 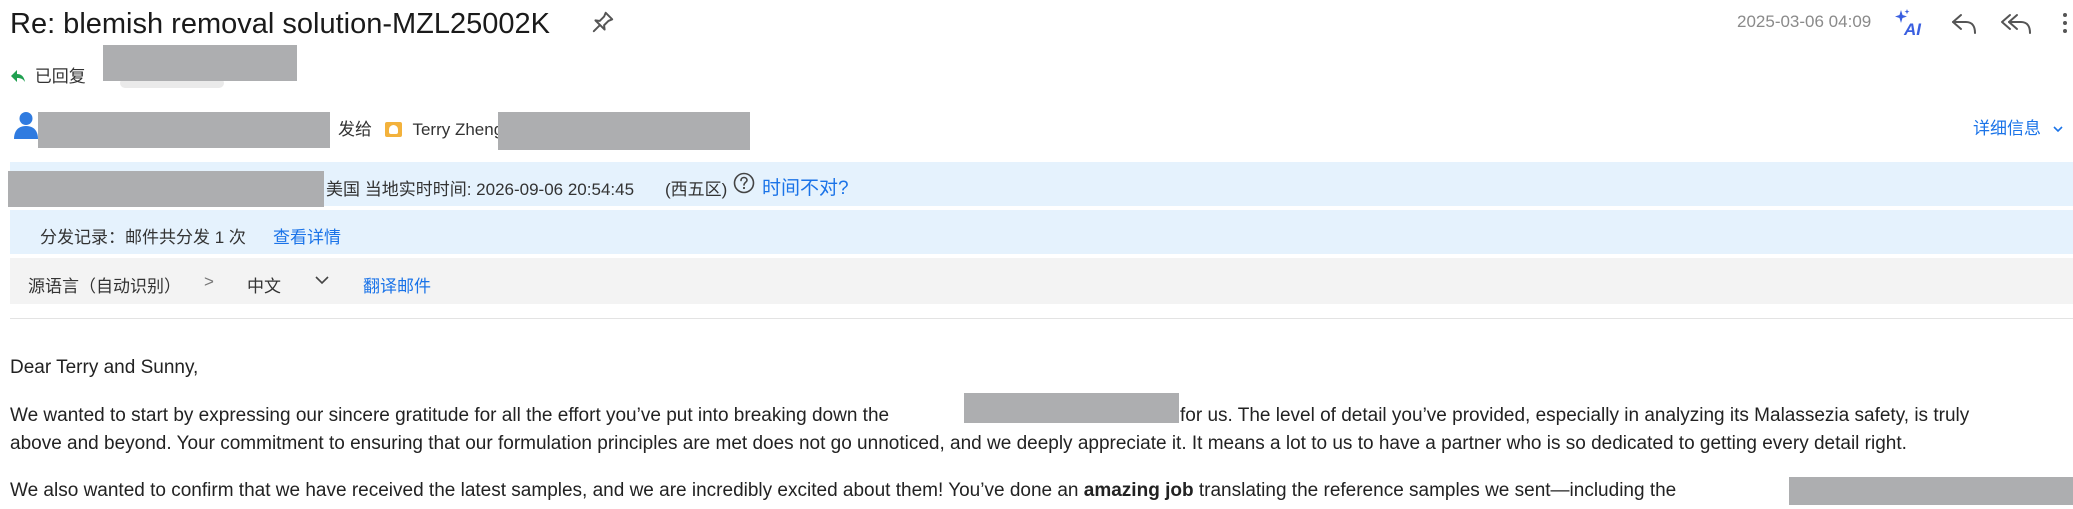 I want to click on replied-status: 已回复, so click(x=48, y=74).